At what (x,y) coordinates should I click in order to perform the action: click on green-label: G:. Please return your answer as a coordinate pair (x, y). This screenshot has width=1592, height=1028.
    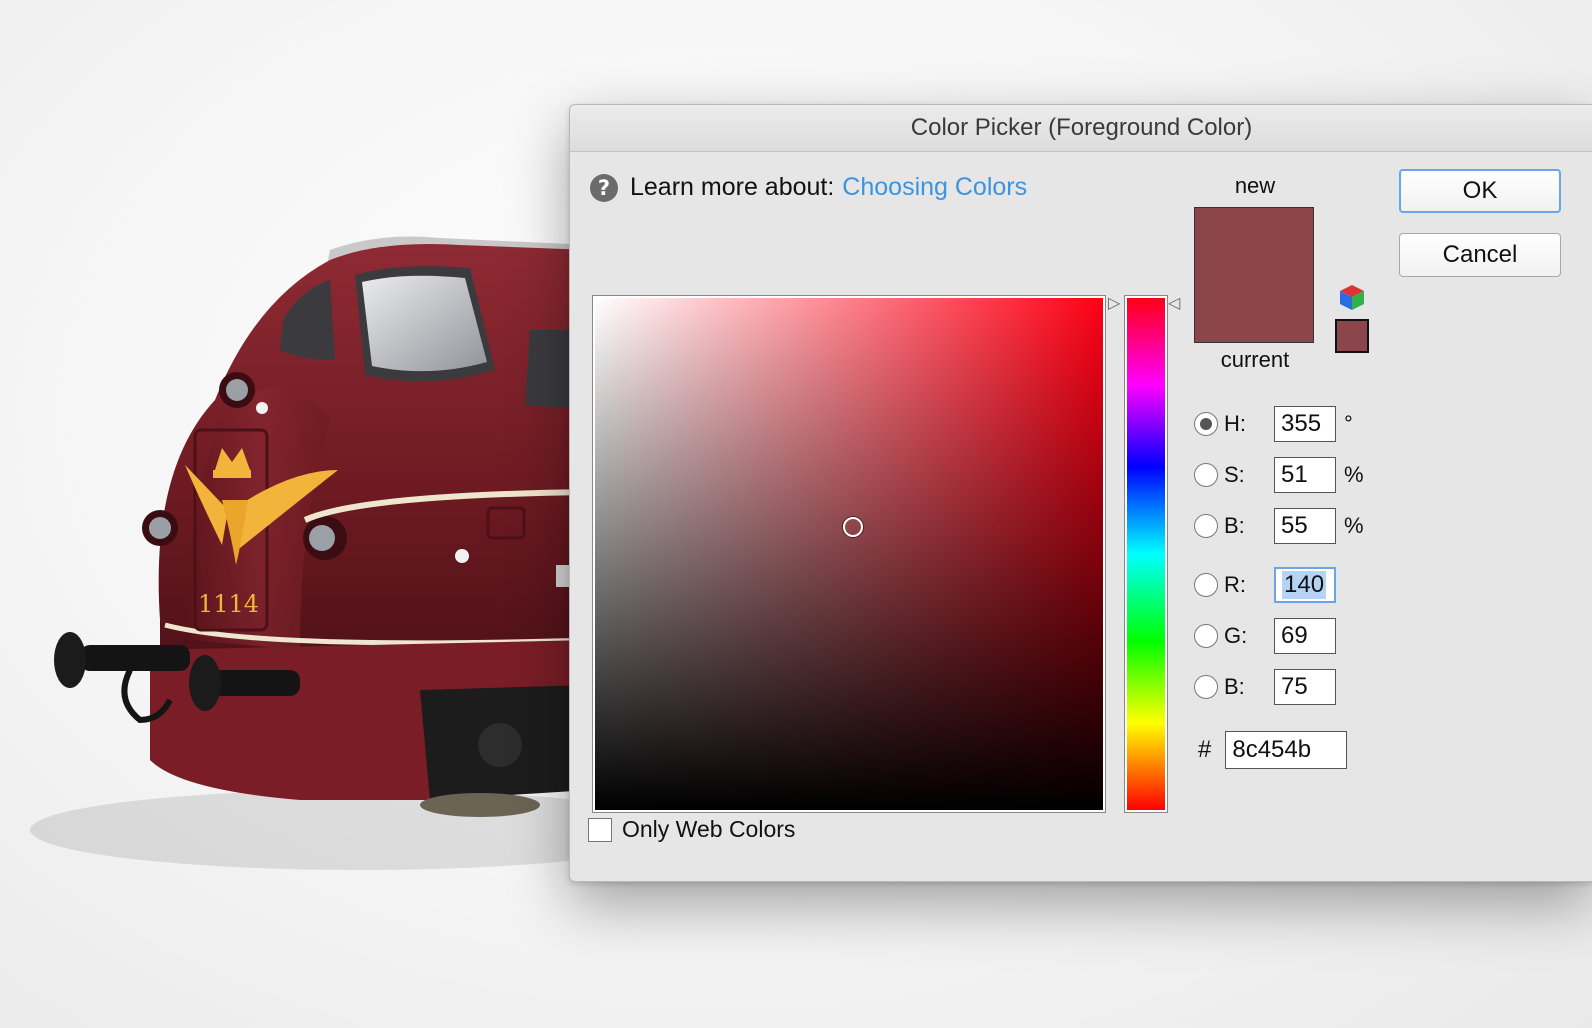
    Looking at the image, I should click on (1236, 635).